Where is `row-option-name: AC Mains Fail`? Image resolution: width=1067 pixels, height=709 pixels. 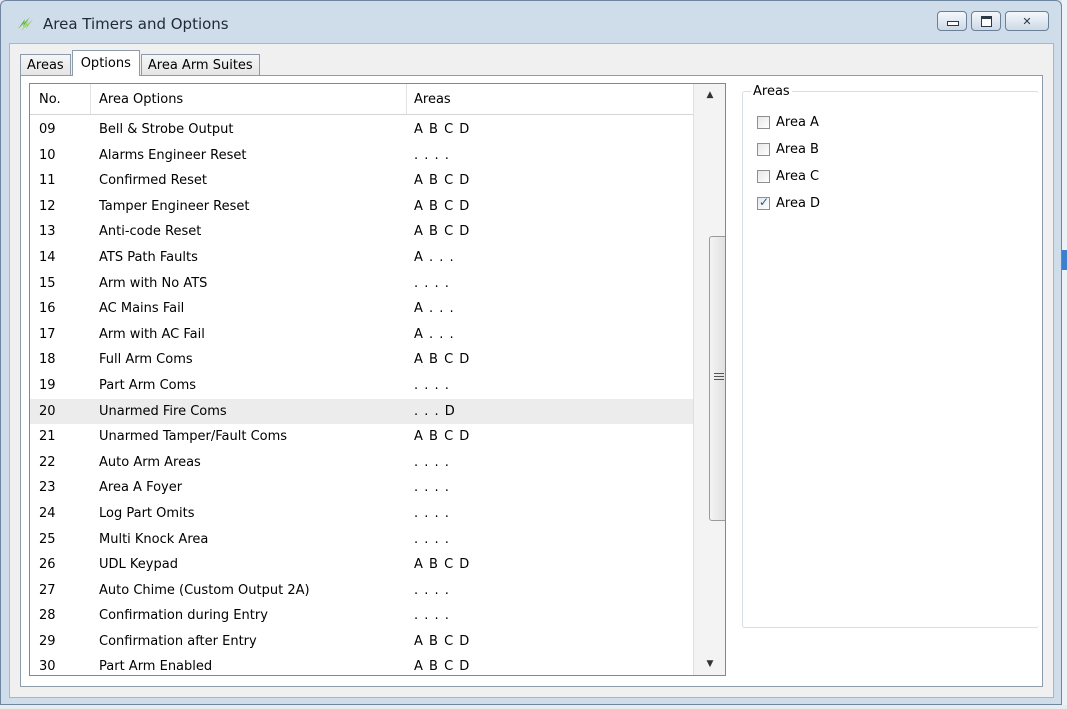 row-option-name: AC Mains Fail is located at coordinates (142, 309).